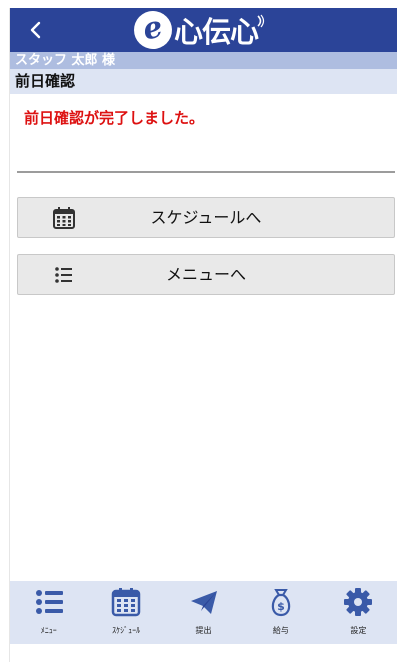 Image resolution: width=409 pixels, height=662 pixels. Describe the element at coordinates (126, 630) in the screenshot. I see `nav-label-schedule: ｽｹｼﾞｭｰﾙ` at that location.